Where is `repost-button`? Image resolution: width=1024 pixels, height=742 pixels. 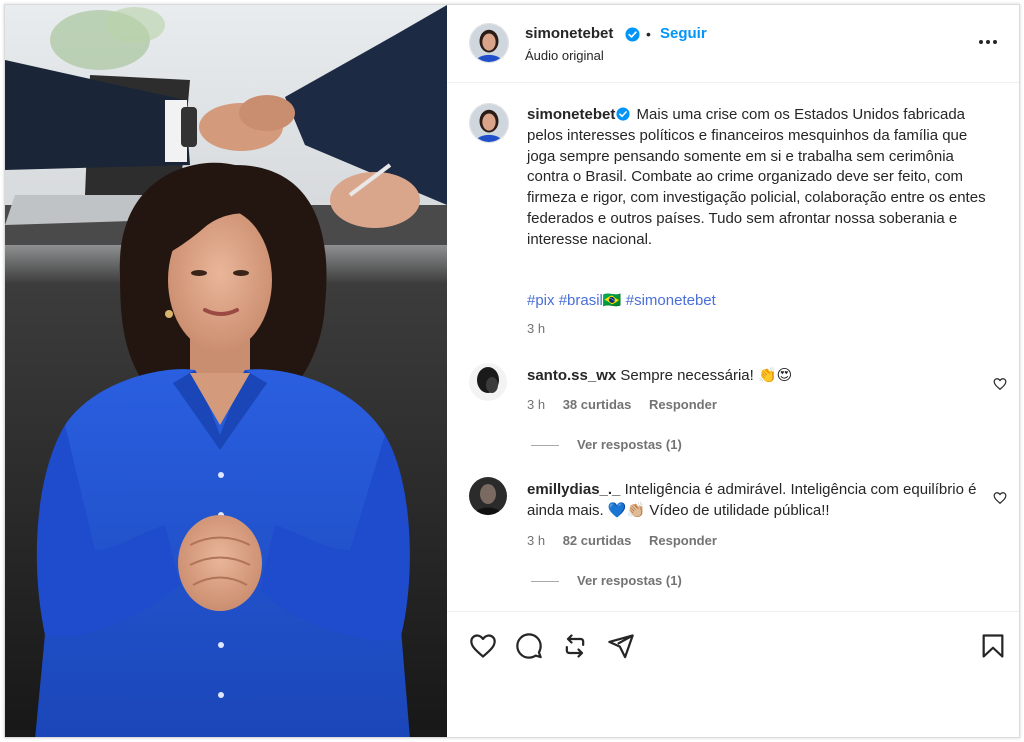
repost-button is located at coordinates (575, 646).